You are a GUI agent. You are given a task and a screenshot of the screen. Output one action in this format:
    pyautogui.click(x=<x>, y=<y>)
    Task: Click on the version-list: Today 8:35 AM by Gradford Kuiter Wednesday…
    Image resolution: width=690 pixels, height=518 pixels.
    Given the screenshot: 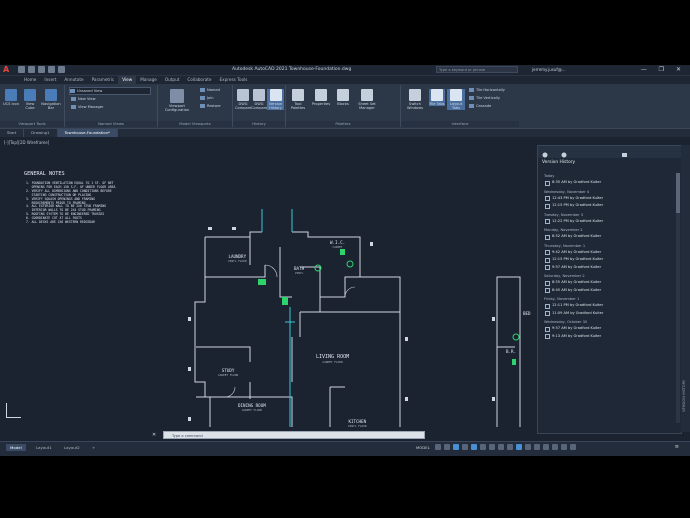 What is the action you would take?
    pyautogui.click(x=606, y=300)
    